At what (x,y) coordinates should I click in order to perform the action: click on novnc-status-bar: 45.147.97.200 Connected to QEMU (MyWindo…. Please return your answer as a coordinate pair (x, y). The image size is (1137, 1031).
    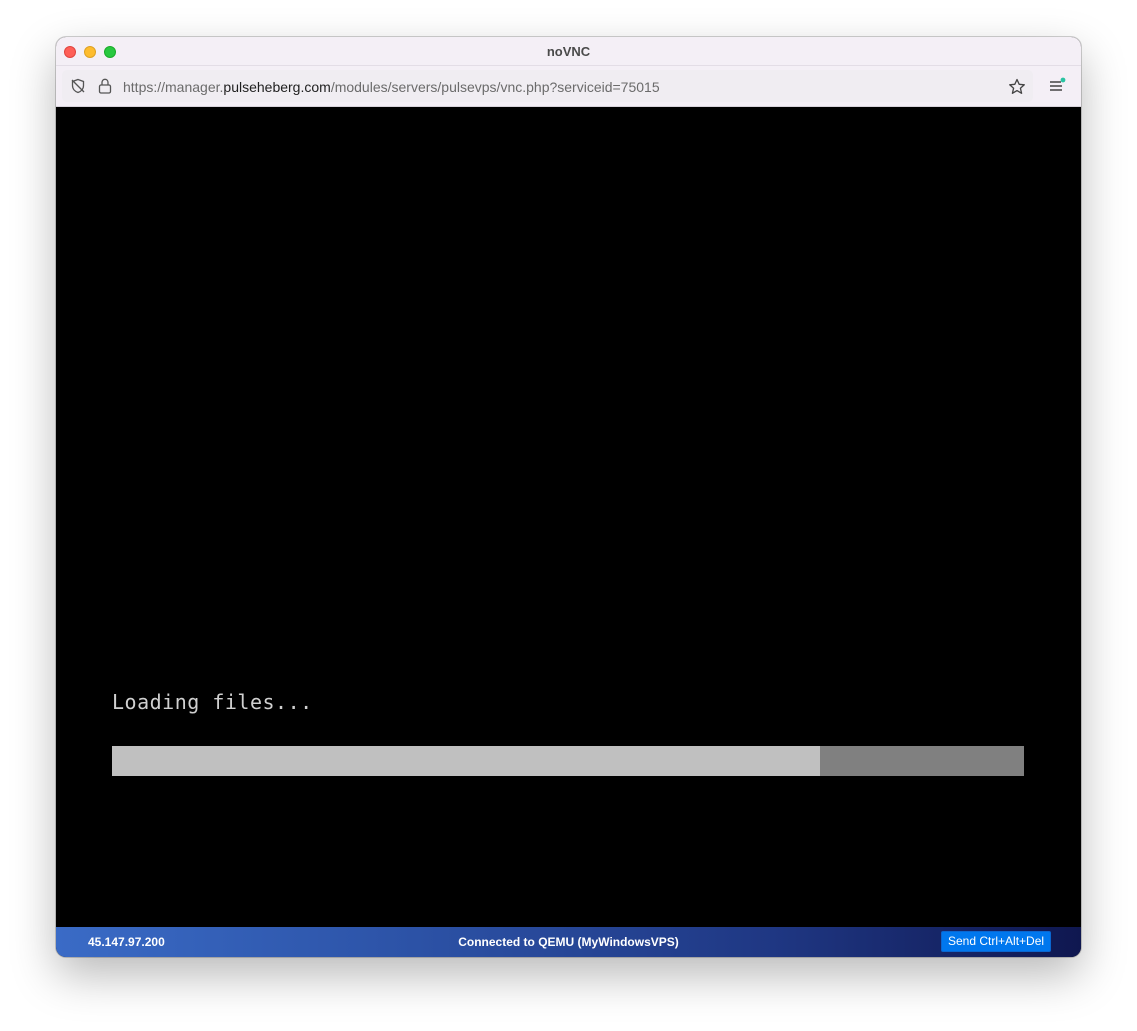
    Looking at the image, I should click on (568, 942).